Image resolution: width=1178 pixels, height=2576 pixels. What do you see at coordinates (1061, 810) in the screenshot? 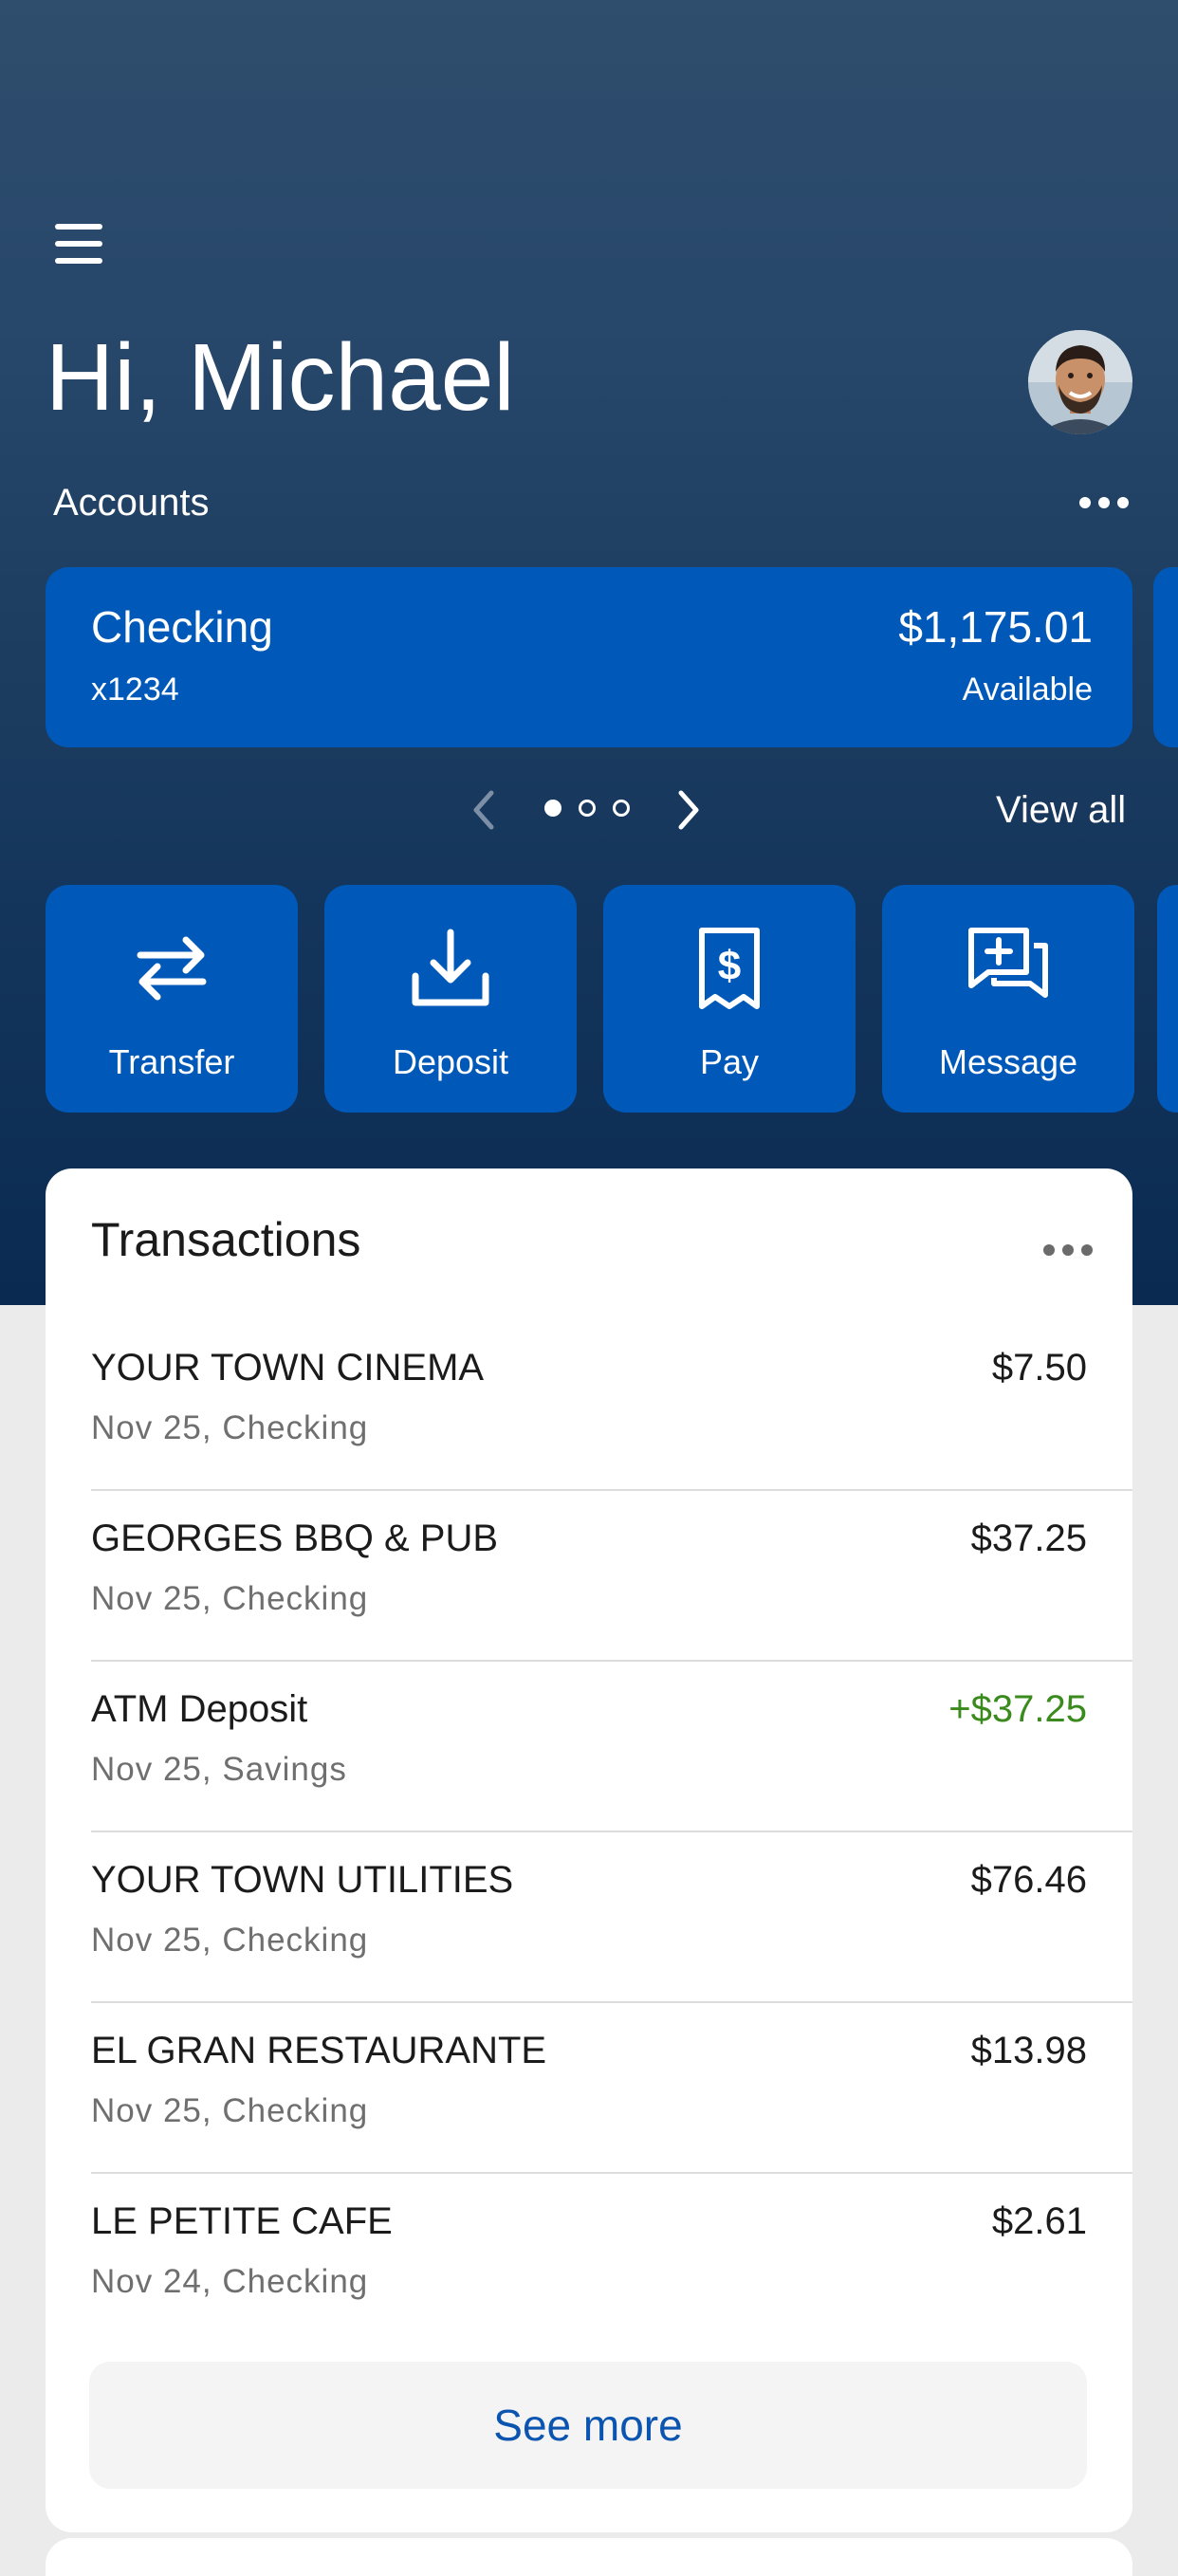
I see `view-all-accounts-link: View all` at bounding box center [1061, 810].